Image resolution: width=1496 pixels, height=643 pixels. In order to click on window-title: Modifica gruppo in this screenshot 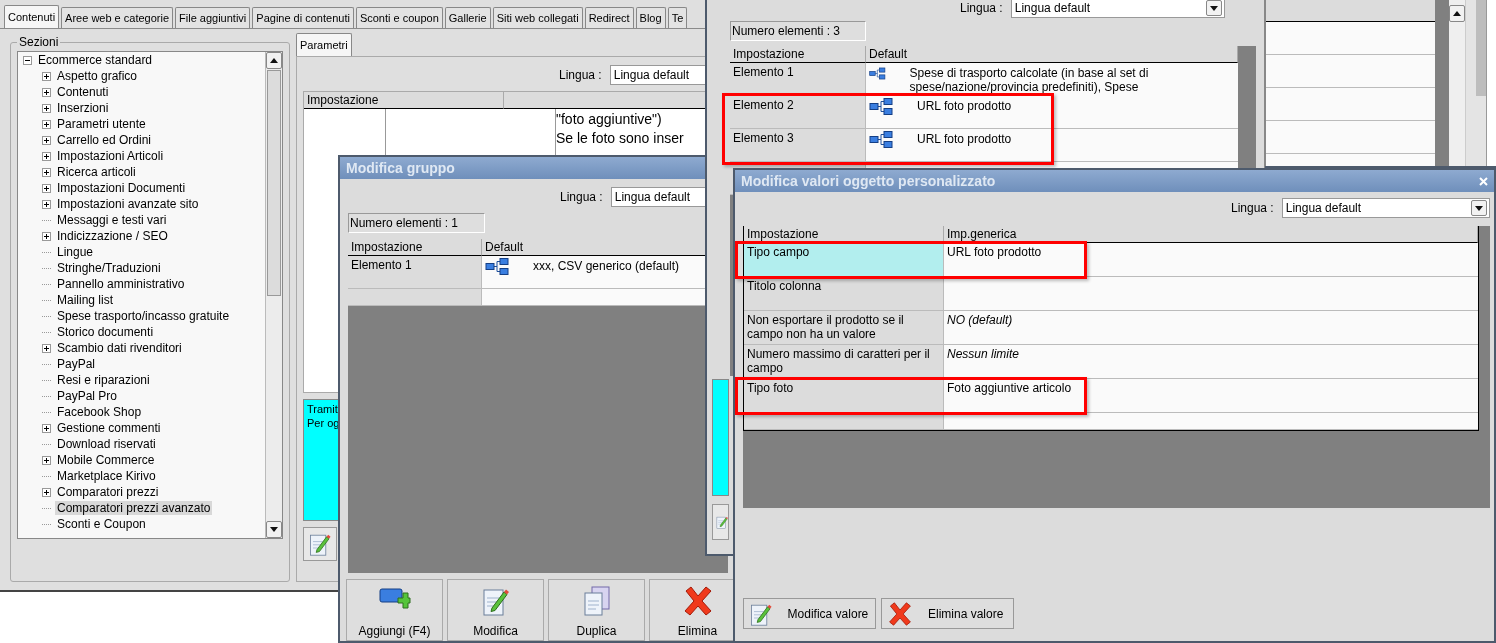, I will do `click(400, 168)`.